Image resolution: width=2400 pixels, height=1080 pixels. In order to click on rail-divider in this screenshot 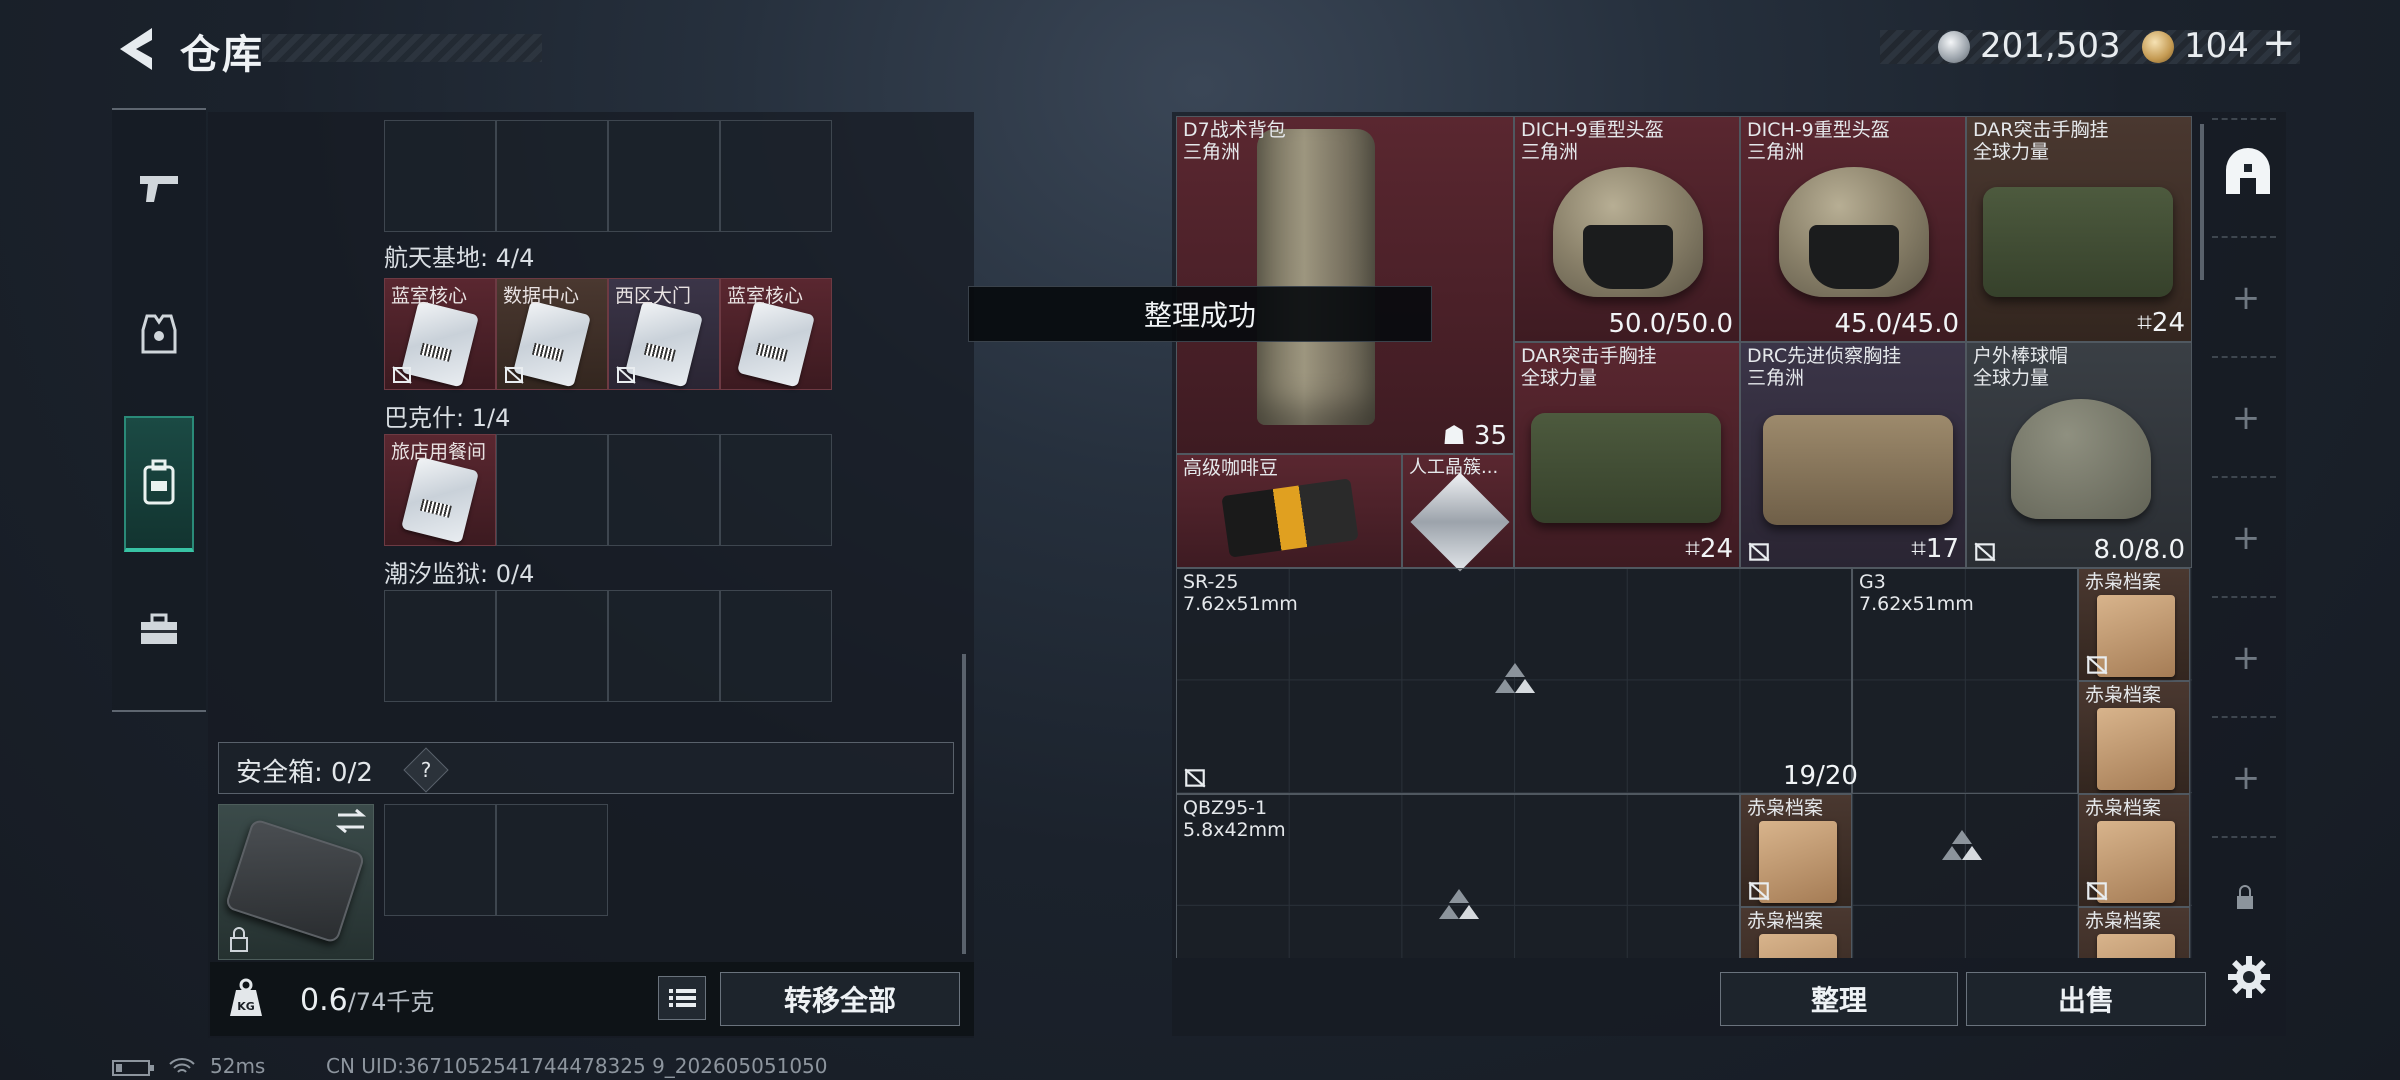, I will do `click(2244, 119)`.